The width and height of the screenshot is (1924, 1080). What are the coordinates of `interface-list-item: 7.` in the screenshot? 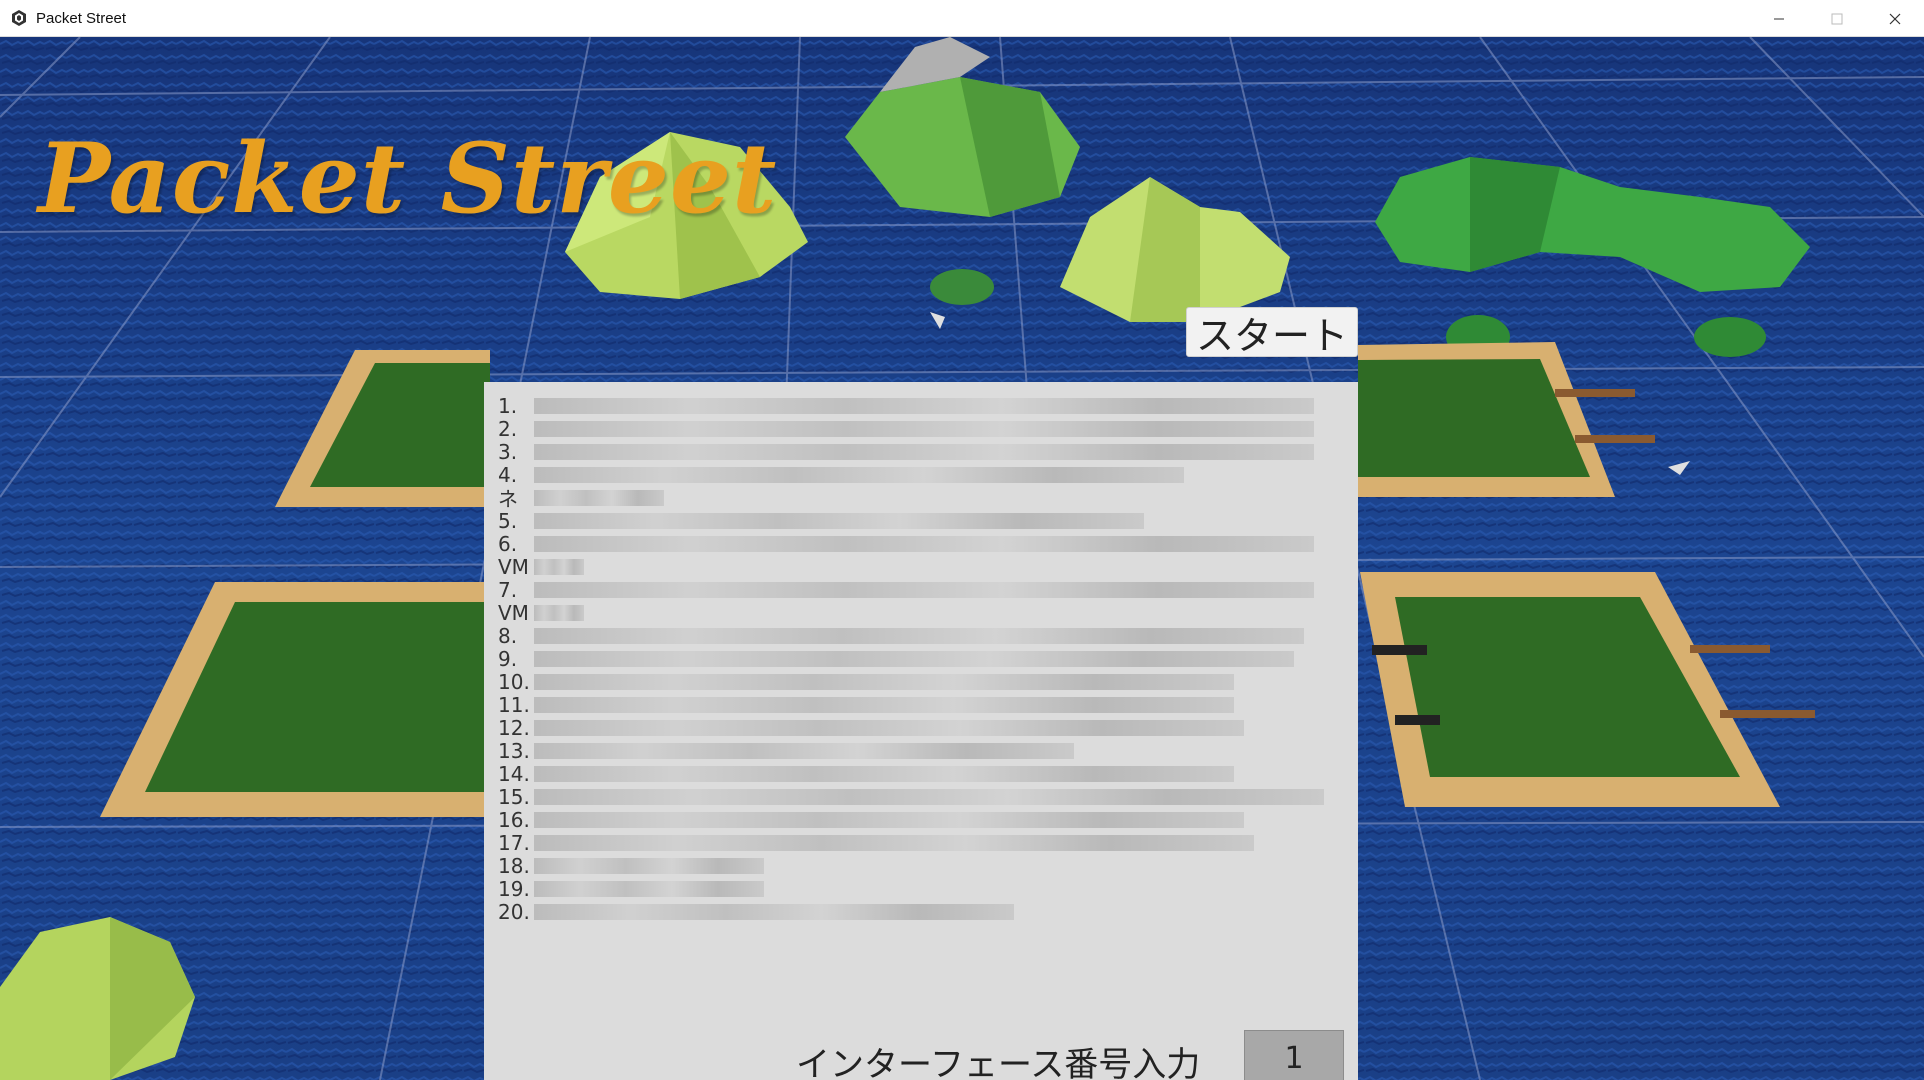 It's located at (918, 589).